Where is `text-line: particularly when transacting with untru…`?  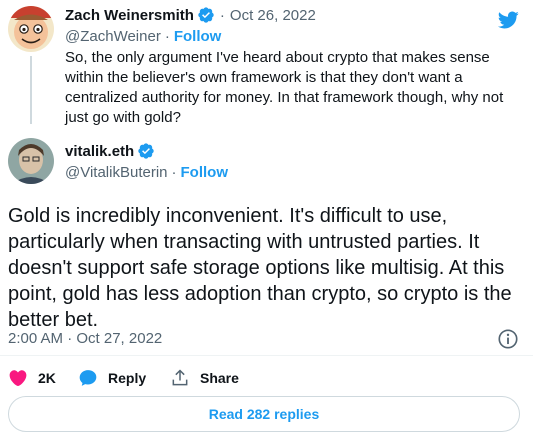 text-line: particularly when transacting with untru… is located at coordinates (244, 242).